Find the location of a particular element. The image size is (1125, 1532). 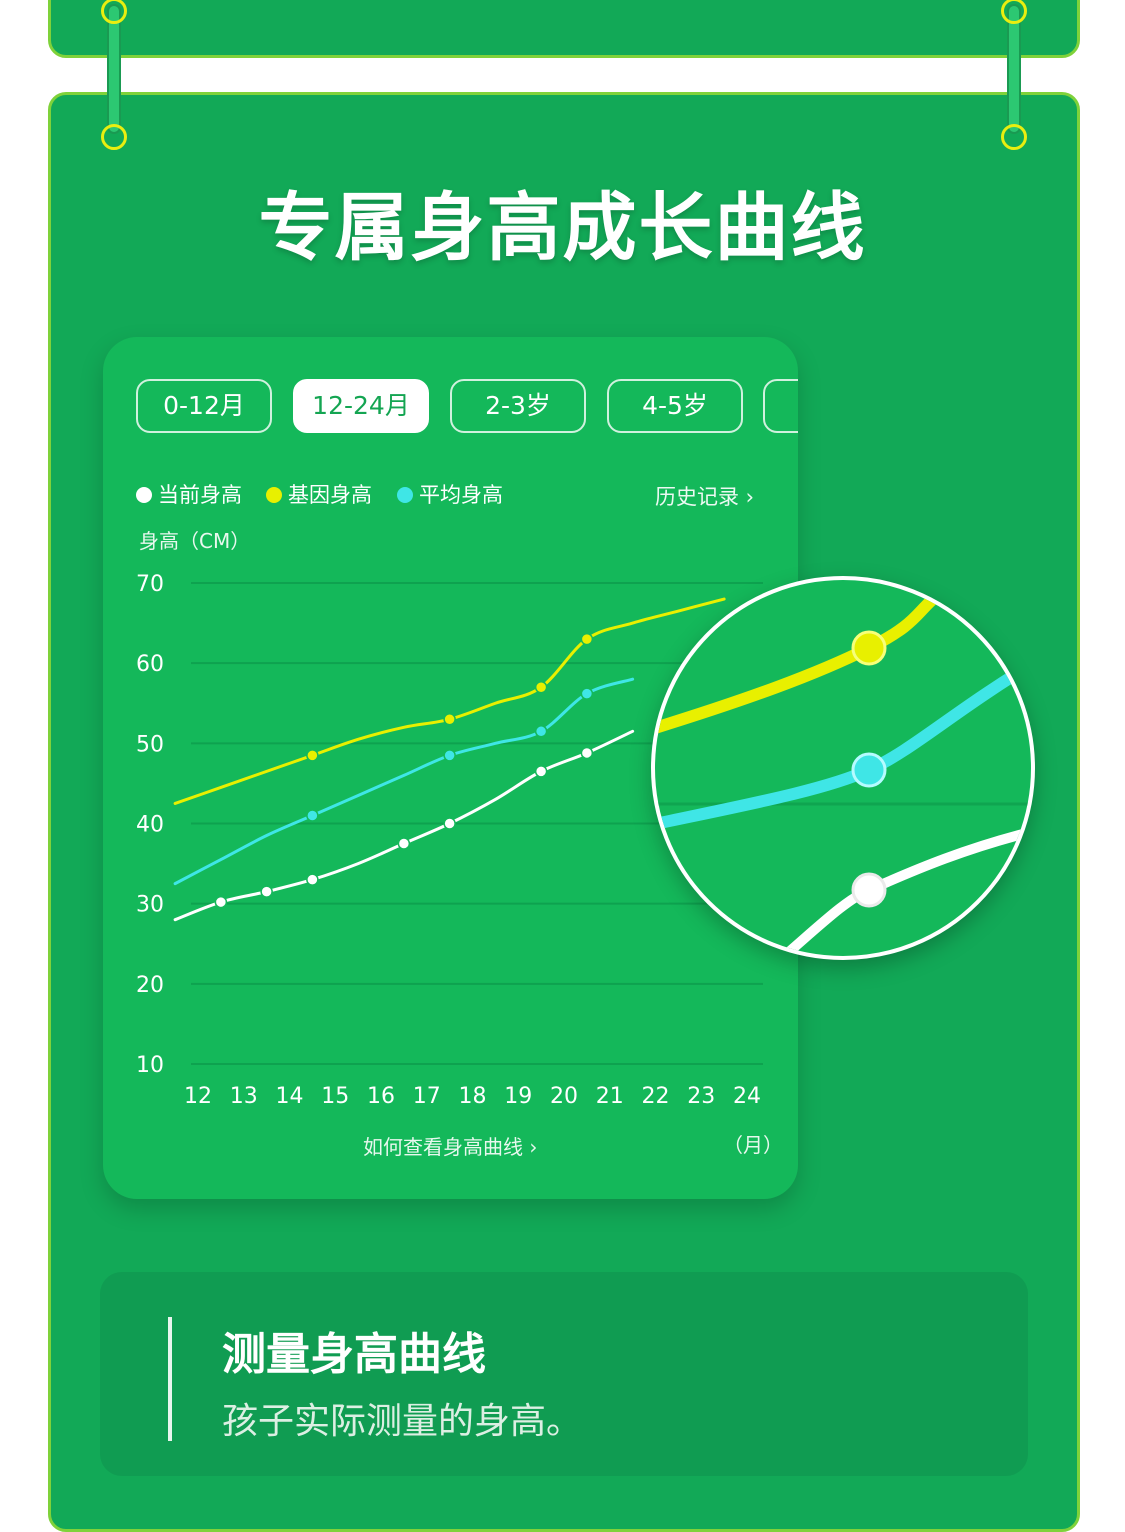

top-panel is located at coordinates (564, 29).